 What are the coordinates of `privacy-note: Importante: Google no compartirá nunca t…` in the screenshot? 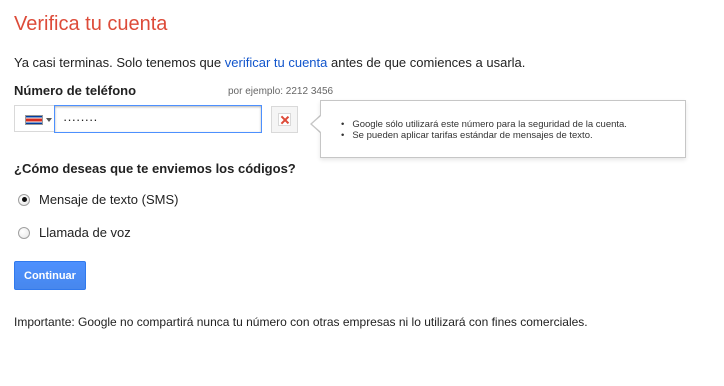 It's located at (301, 322).